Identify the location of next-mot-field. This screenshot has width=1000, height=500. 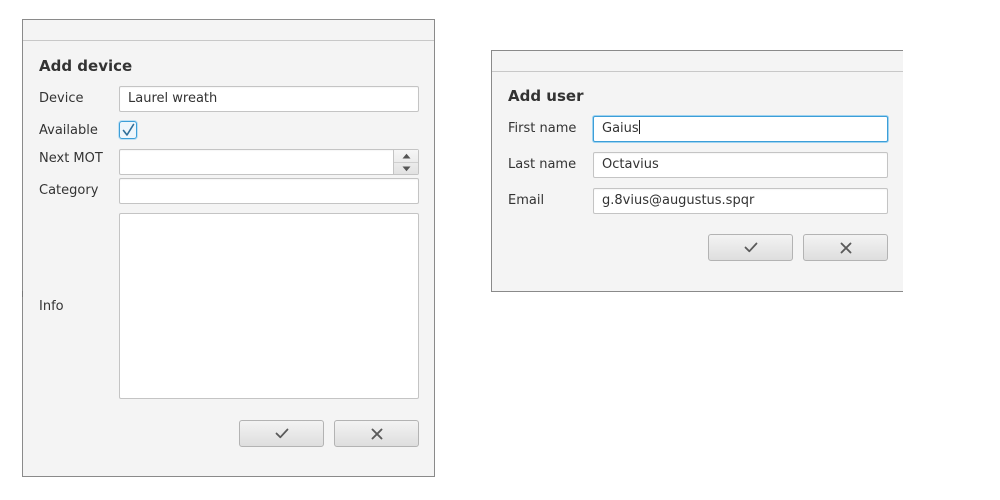
(269, 162).